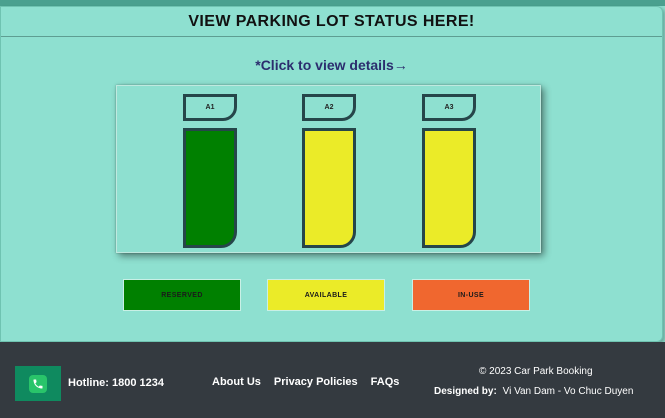 Image resolution: width=665 pixels, height=418 pixels. I want to click on footer-links: About Us Privacy Policies FAQs, so click(312, 382).